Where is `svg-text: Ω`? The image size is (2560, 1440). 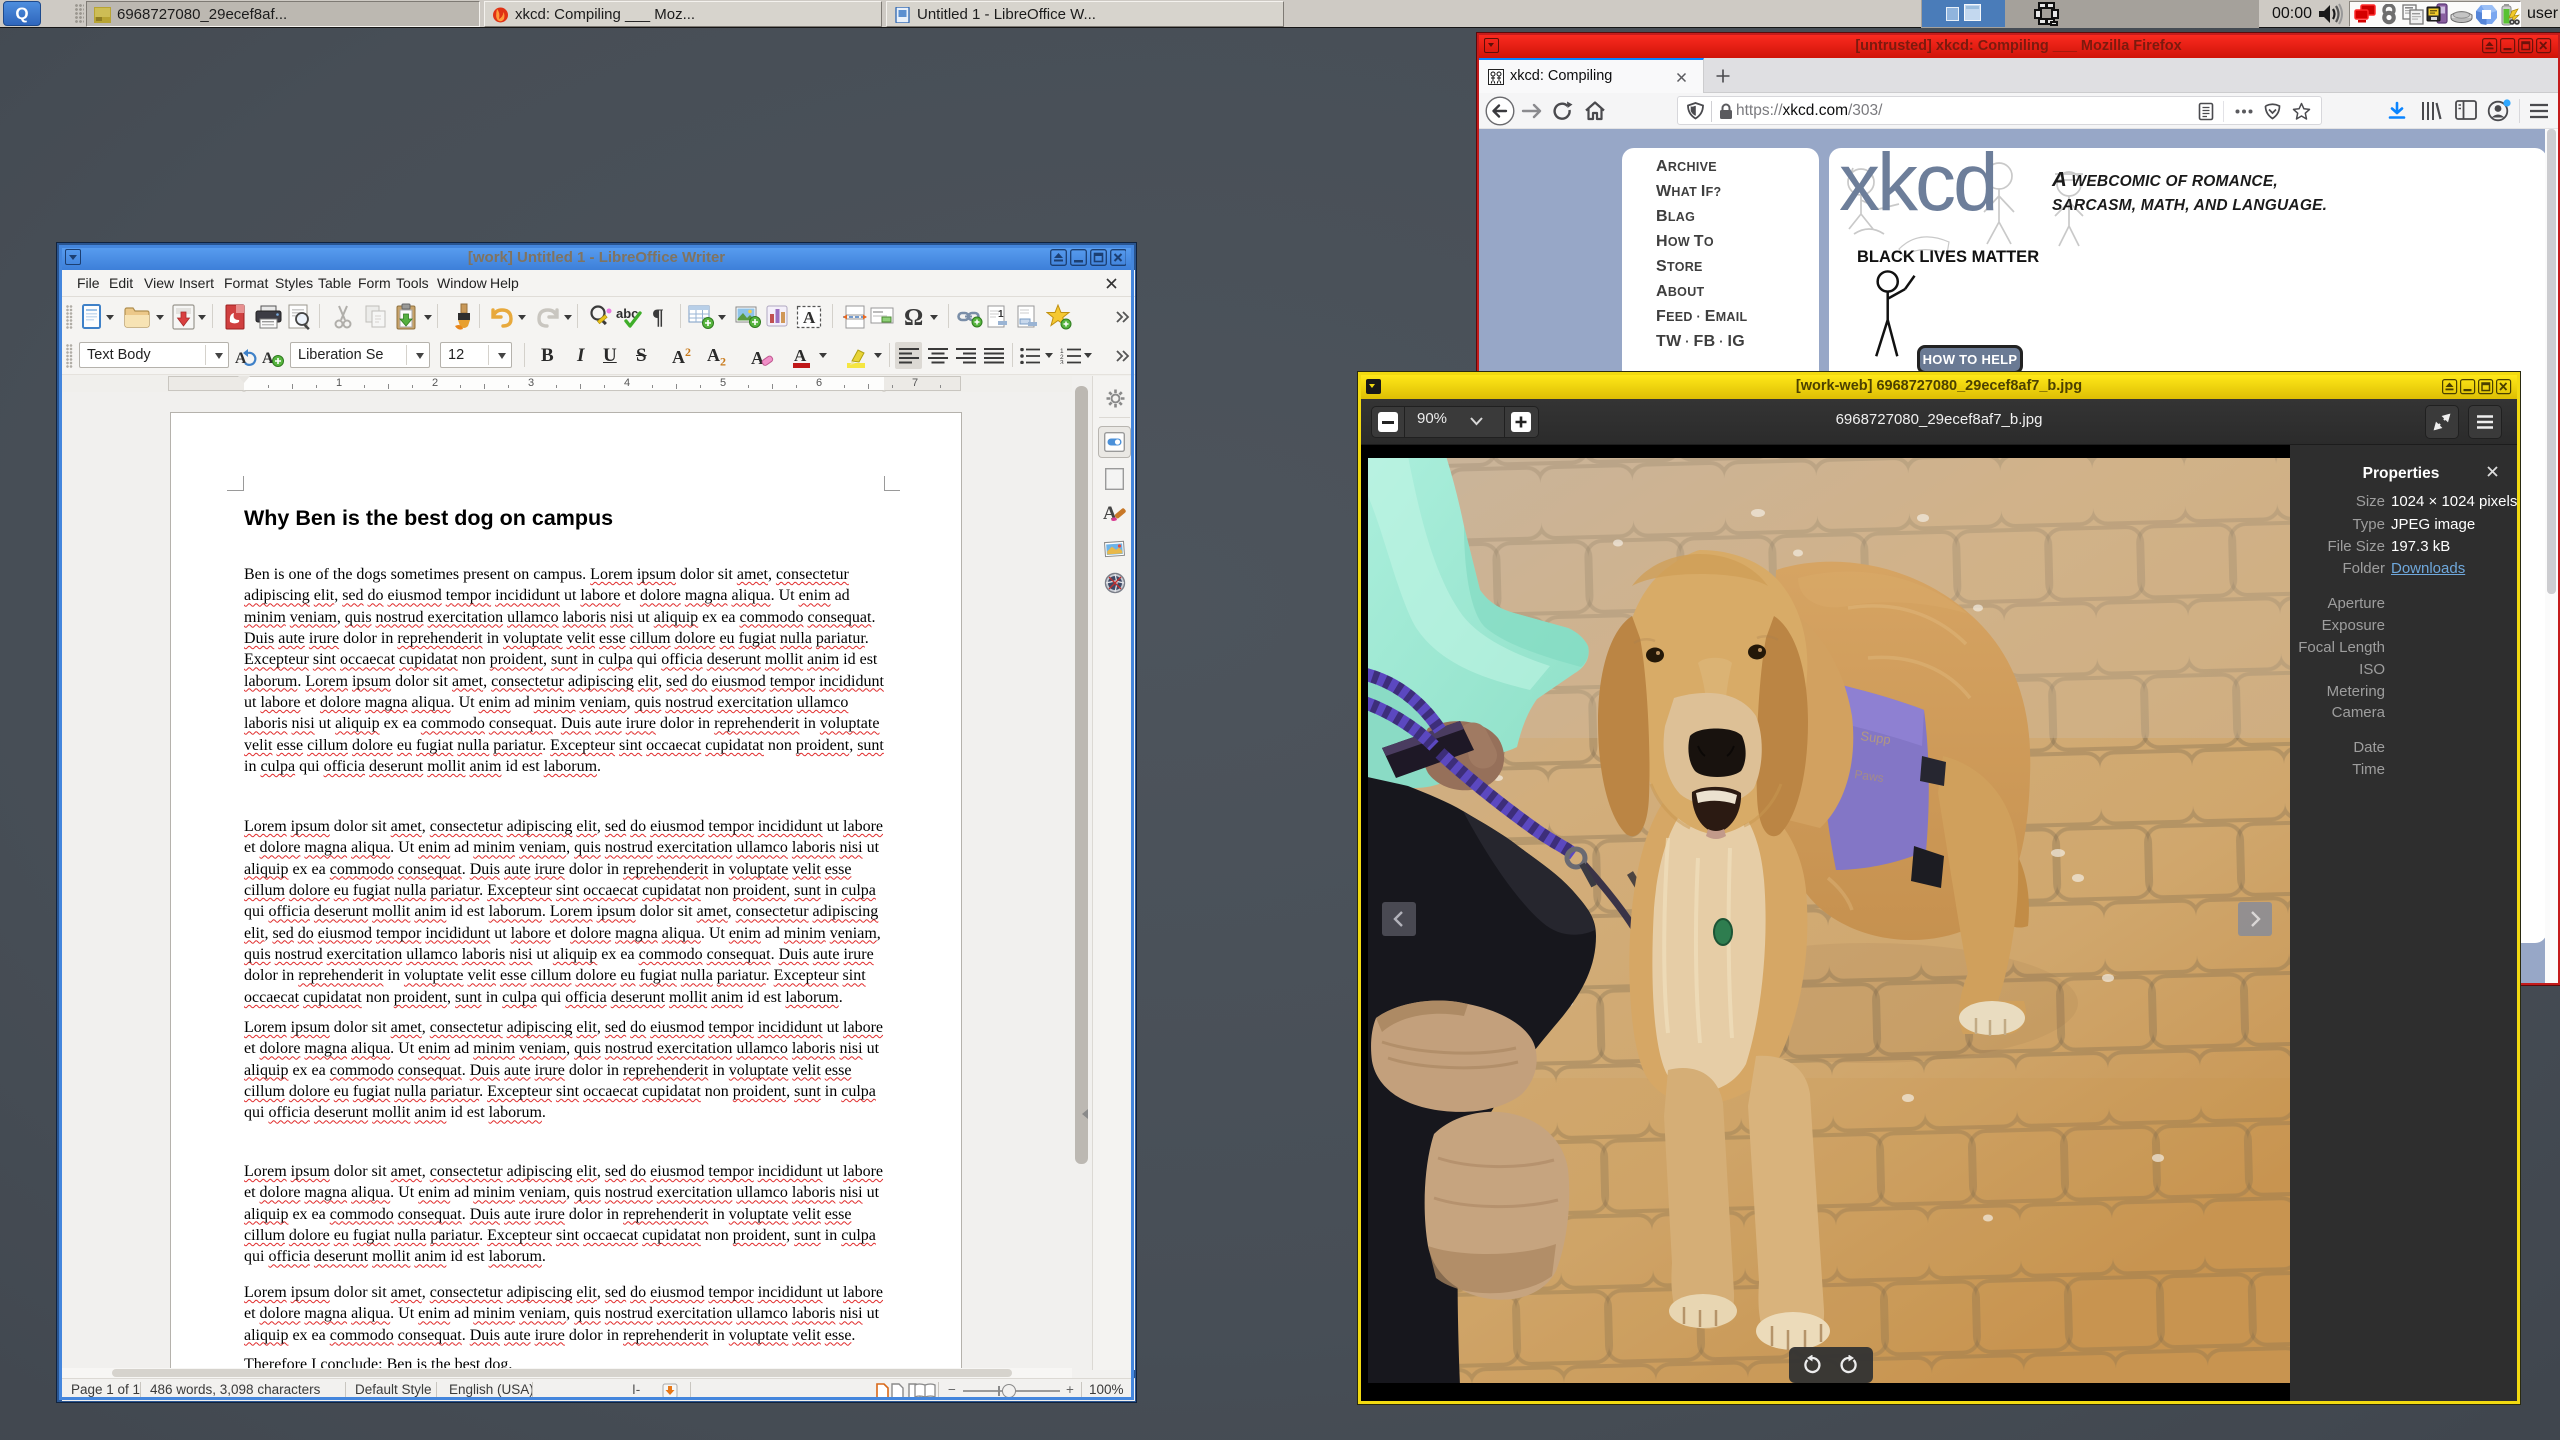
svg-text: Ω is located at coordinates (913, 317).